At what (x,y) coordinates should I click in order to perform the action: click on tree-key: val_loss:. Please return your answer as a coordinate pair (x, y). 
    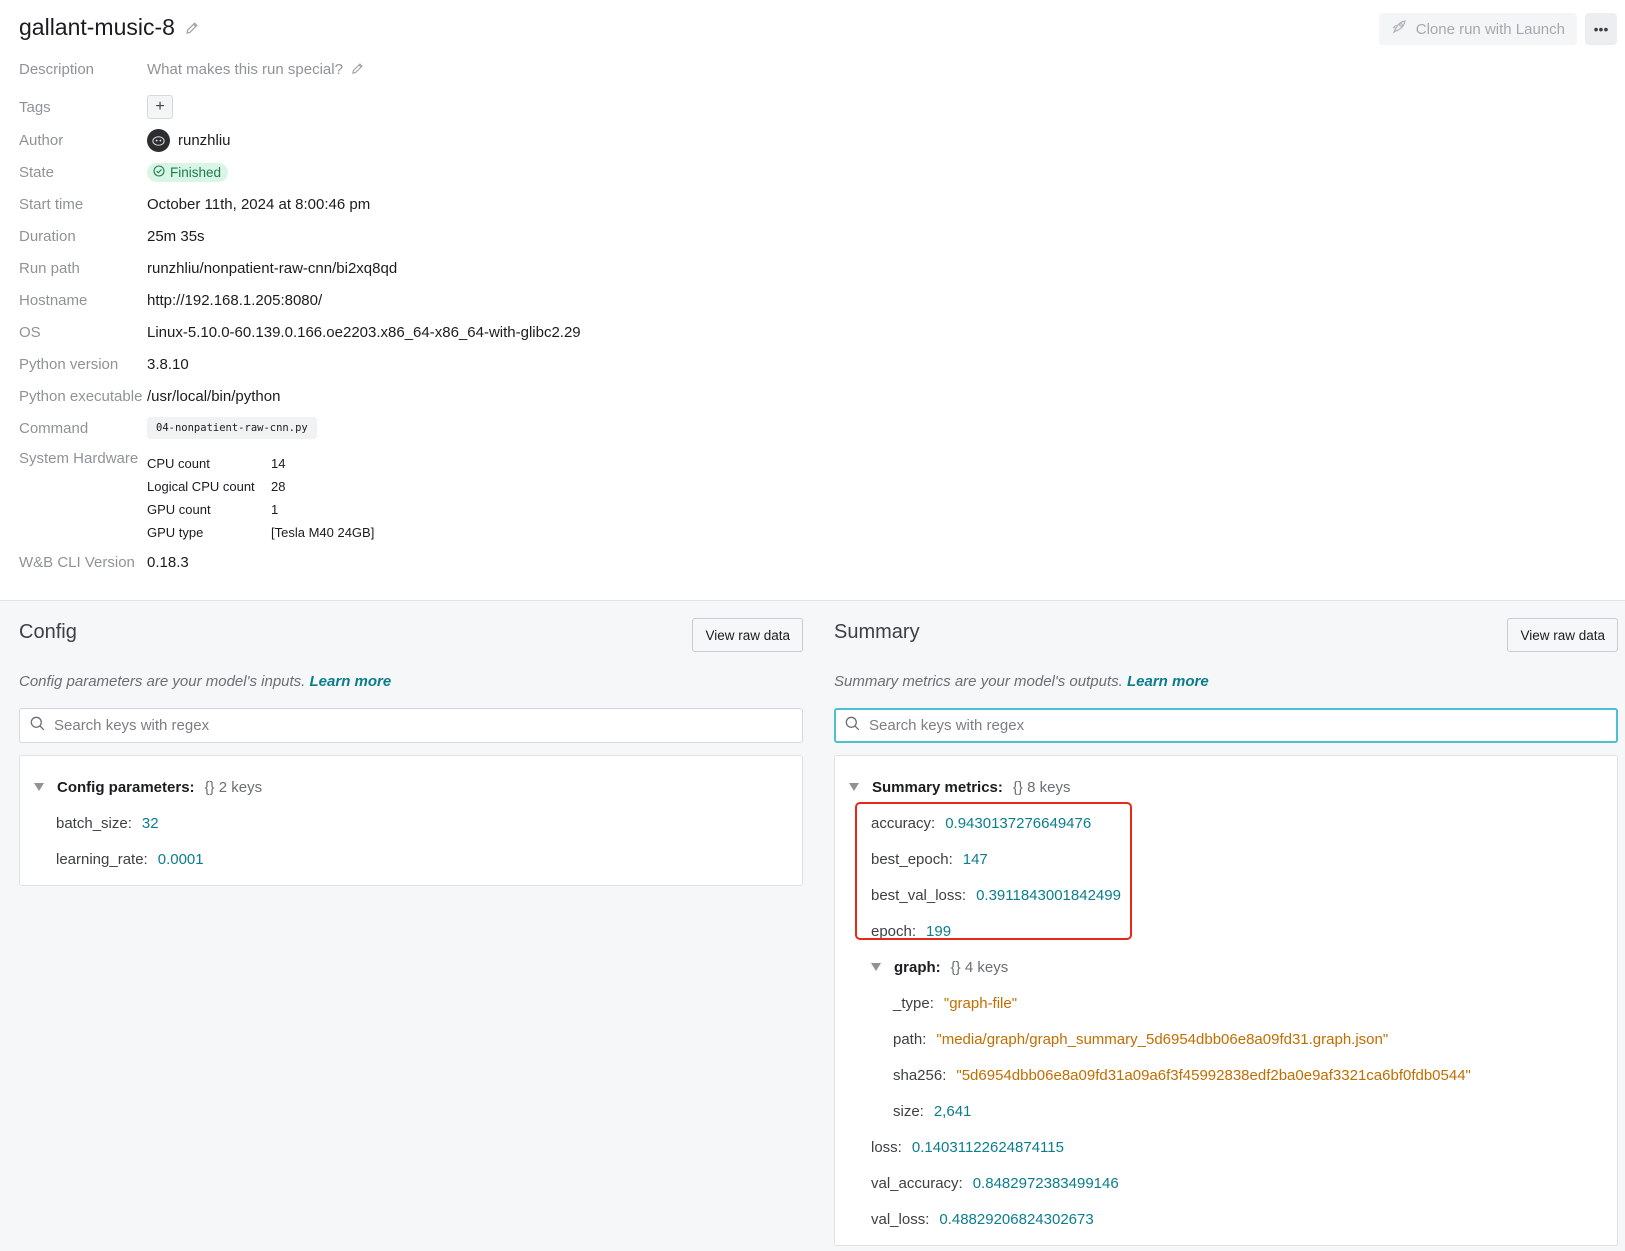
    Looking at the image, I should click on (900, 1219).